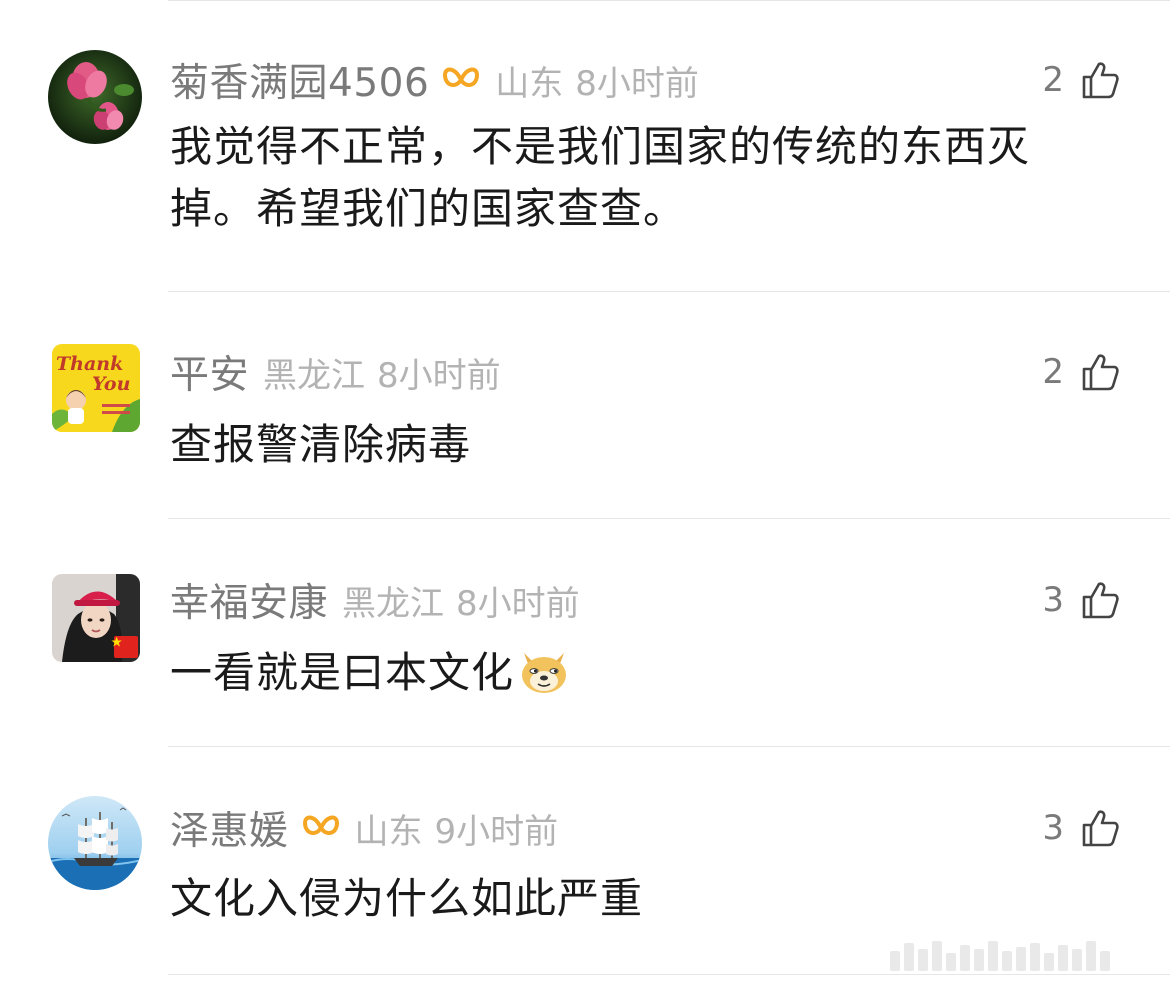 The width and height of the screenshot is (1170, 985). I want to click on comment-text-body: 一看就是曰本文化, so click(342, 672).